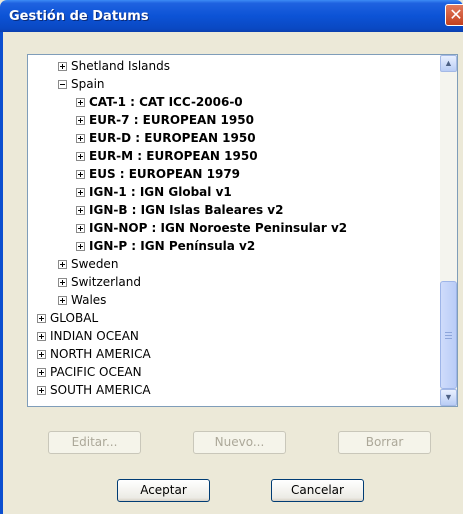 Image resolution: width=463 pixels, height=514 pixels. I want to click on close-button: ✕, so click(454, 15).